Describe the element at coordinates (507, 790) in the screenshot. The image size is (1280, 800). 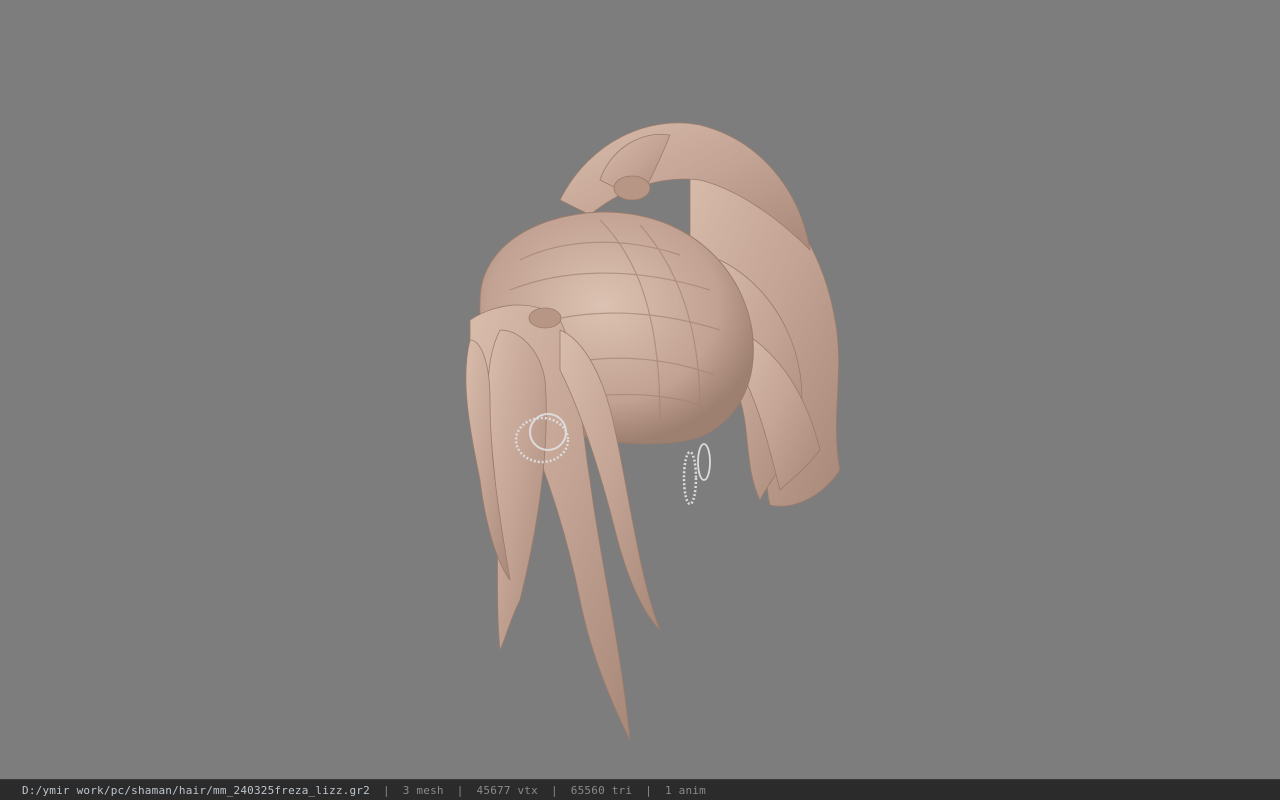
I see `vertex-count: 45677 vtx` at that location.